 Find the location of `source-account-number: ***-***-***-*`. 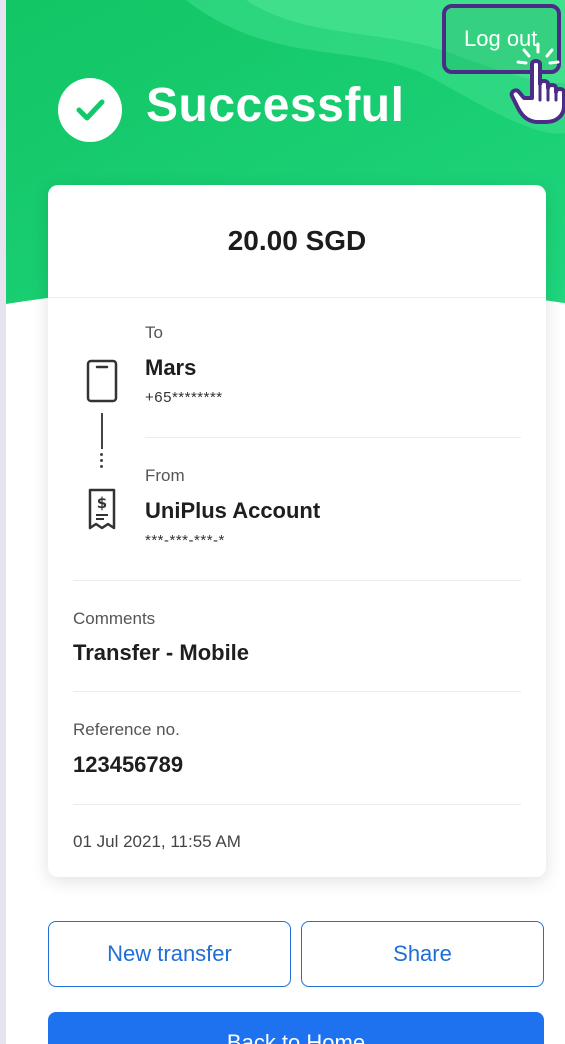

source-account-number: ***-***-***-* is located at coordinates (185, 540).